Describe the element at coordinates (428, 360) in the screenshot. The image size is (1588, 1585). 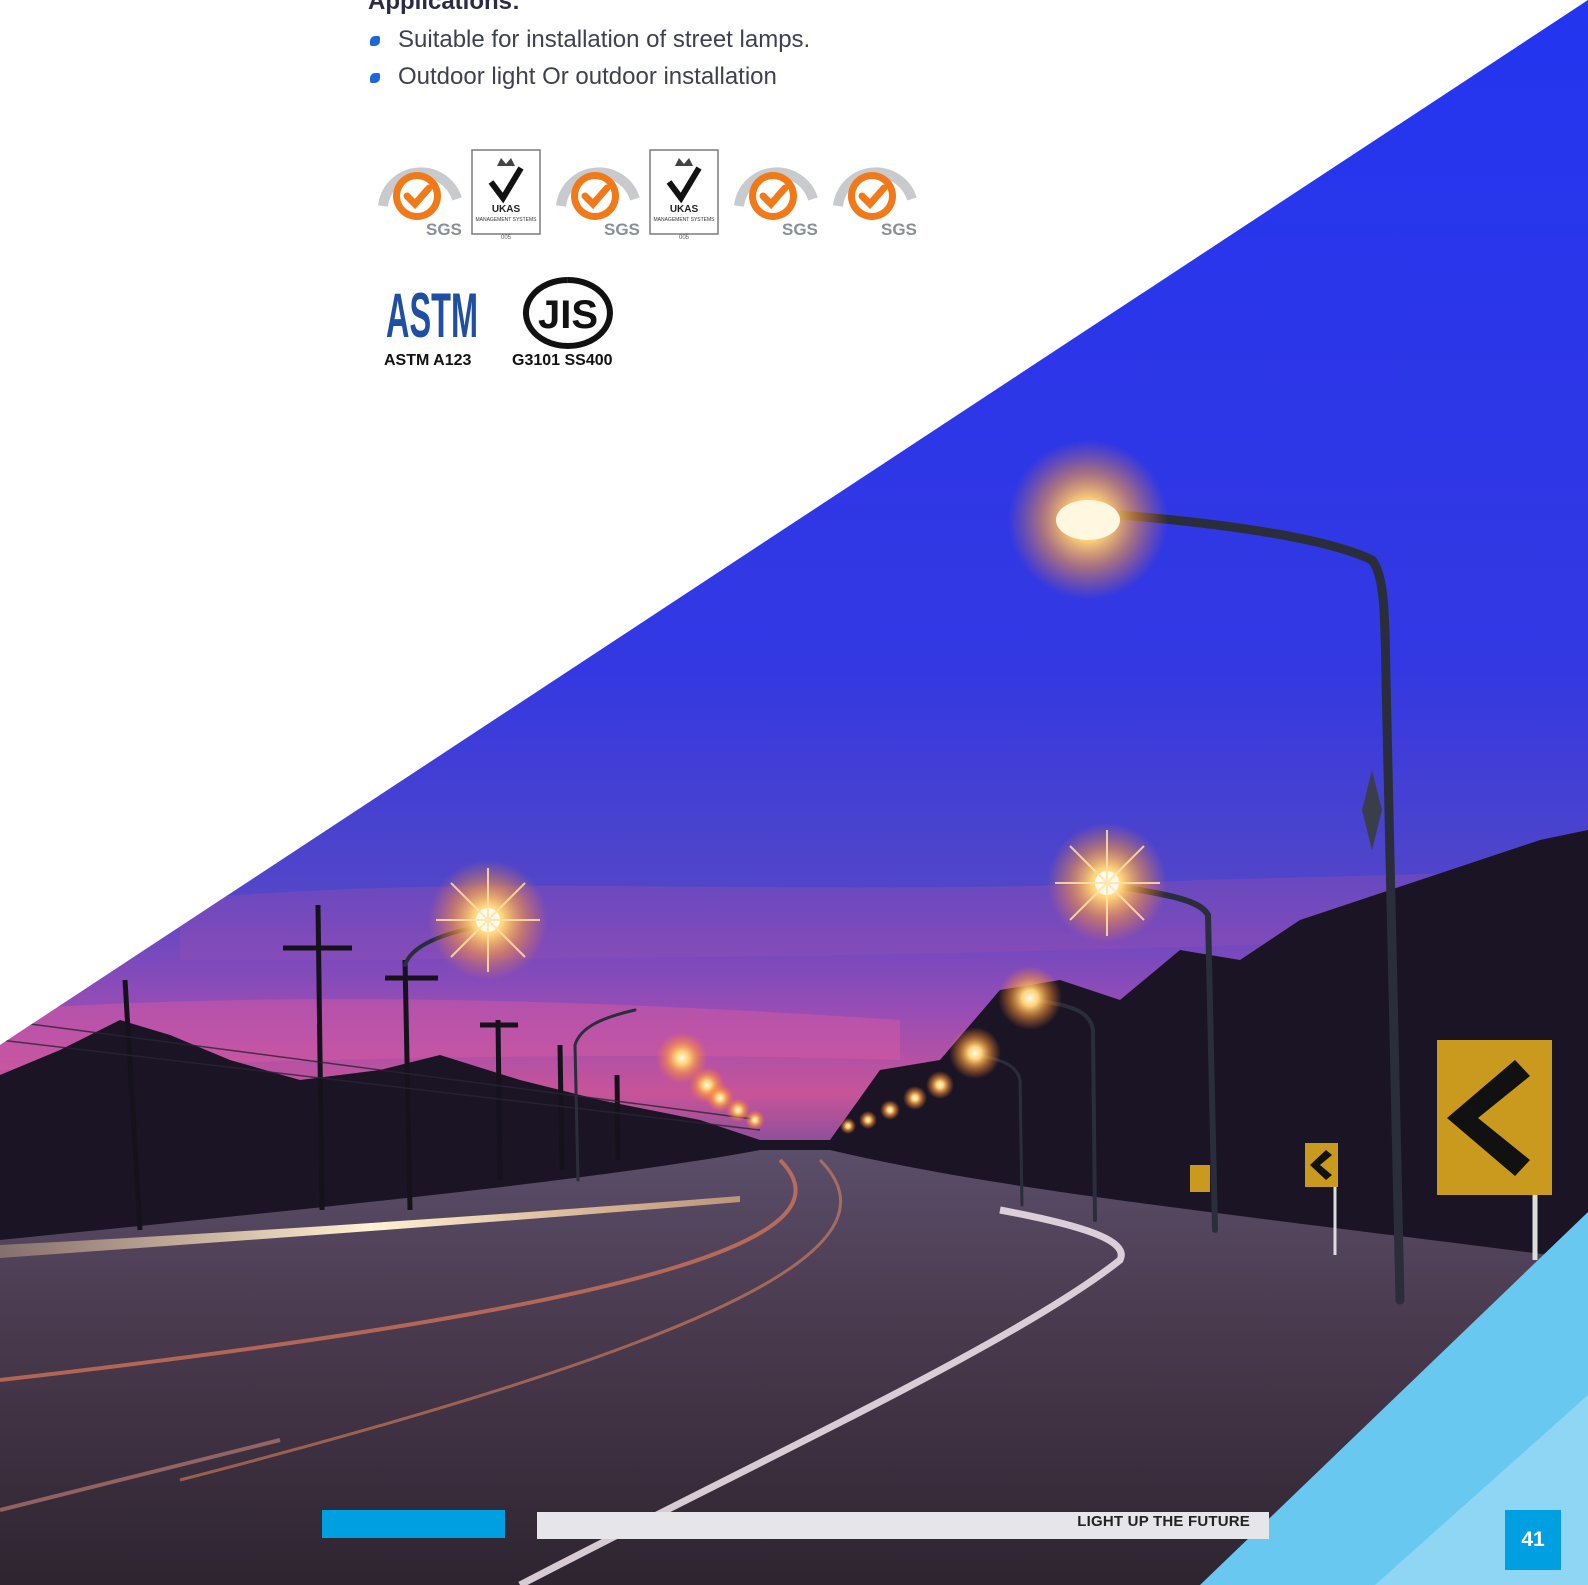
I see `astm-caption: ASTM A123` at that location.